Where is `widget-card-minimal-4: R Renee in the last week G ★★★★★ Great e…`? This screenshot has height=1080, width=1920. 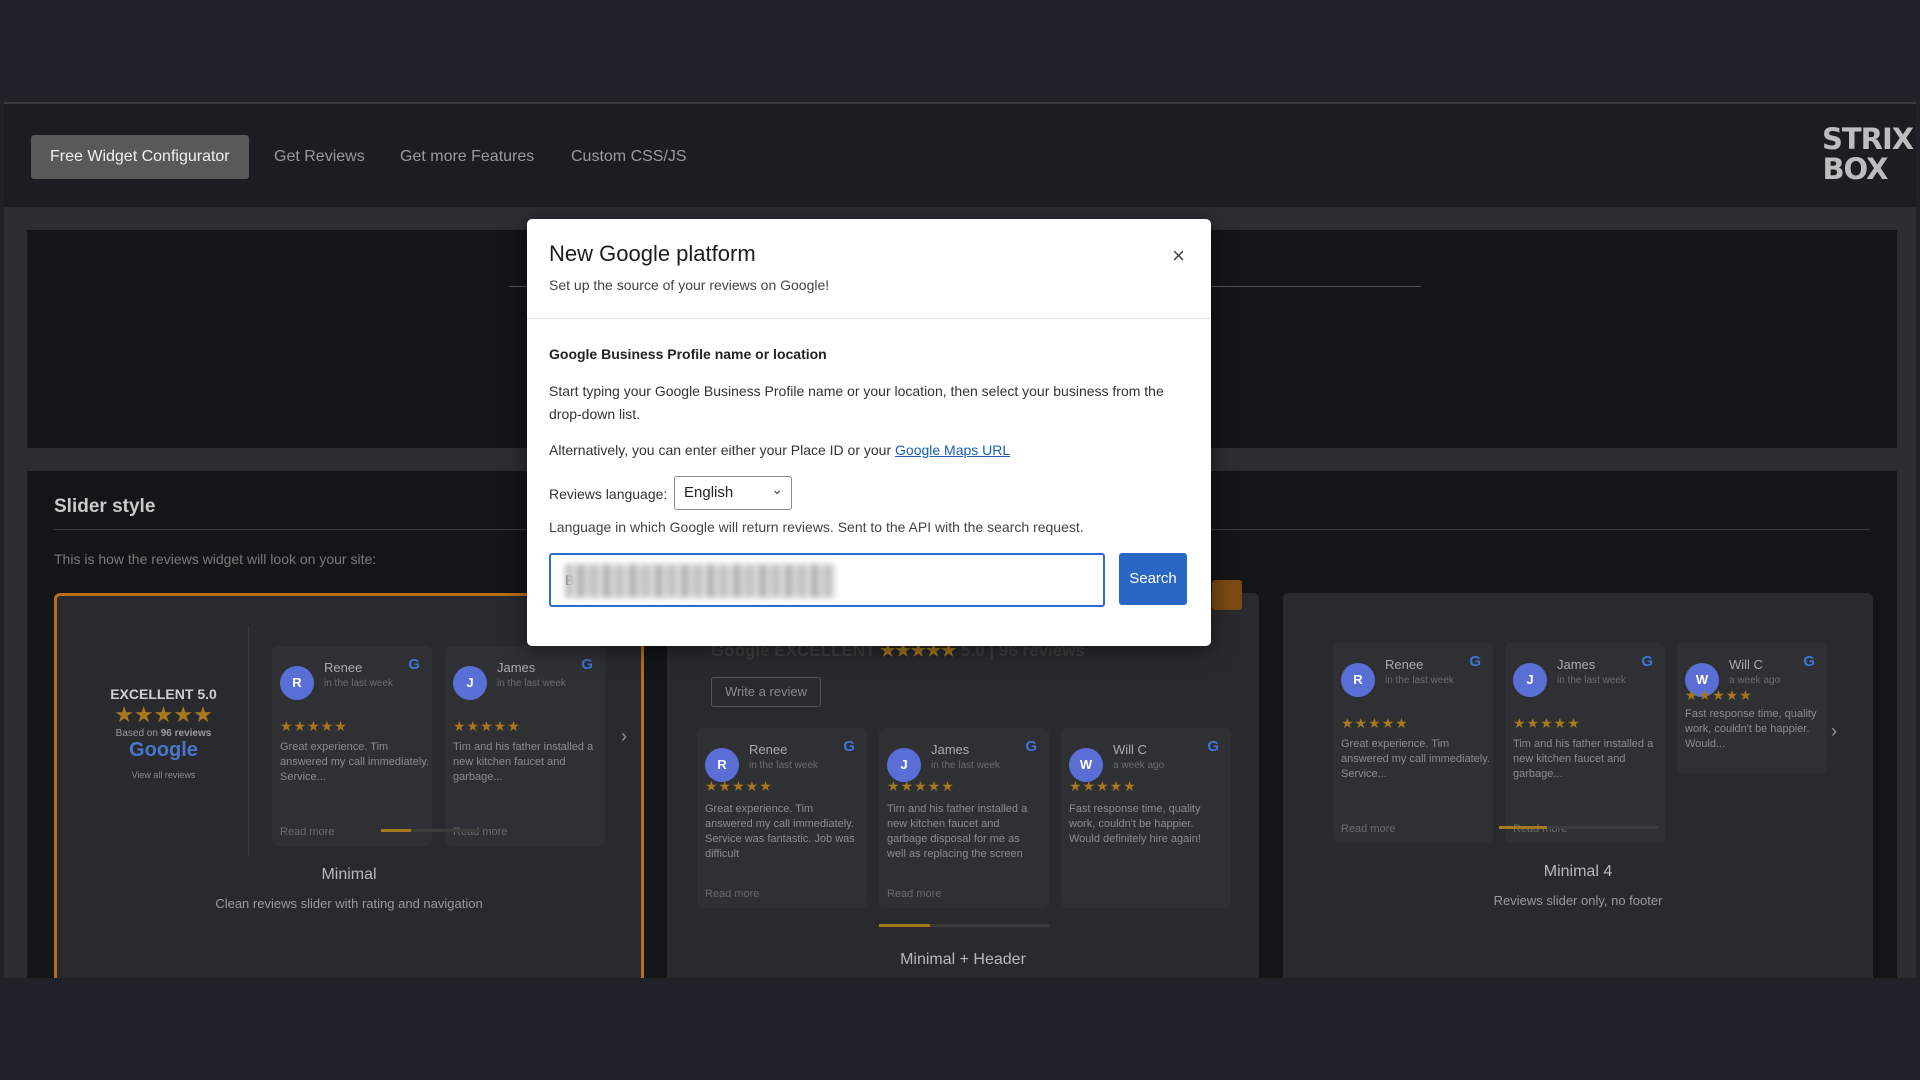 widget-card-minimal-4: R Renee in the last week G ★★★★★ Great e… is located at coordinates (1578, 785).